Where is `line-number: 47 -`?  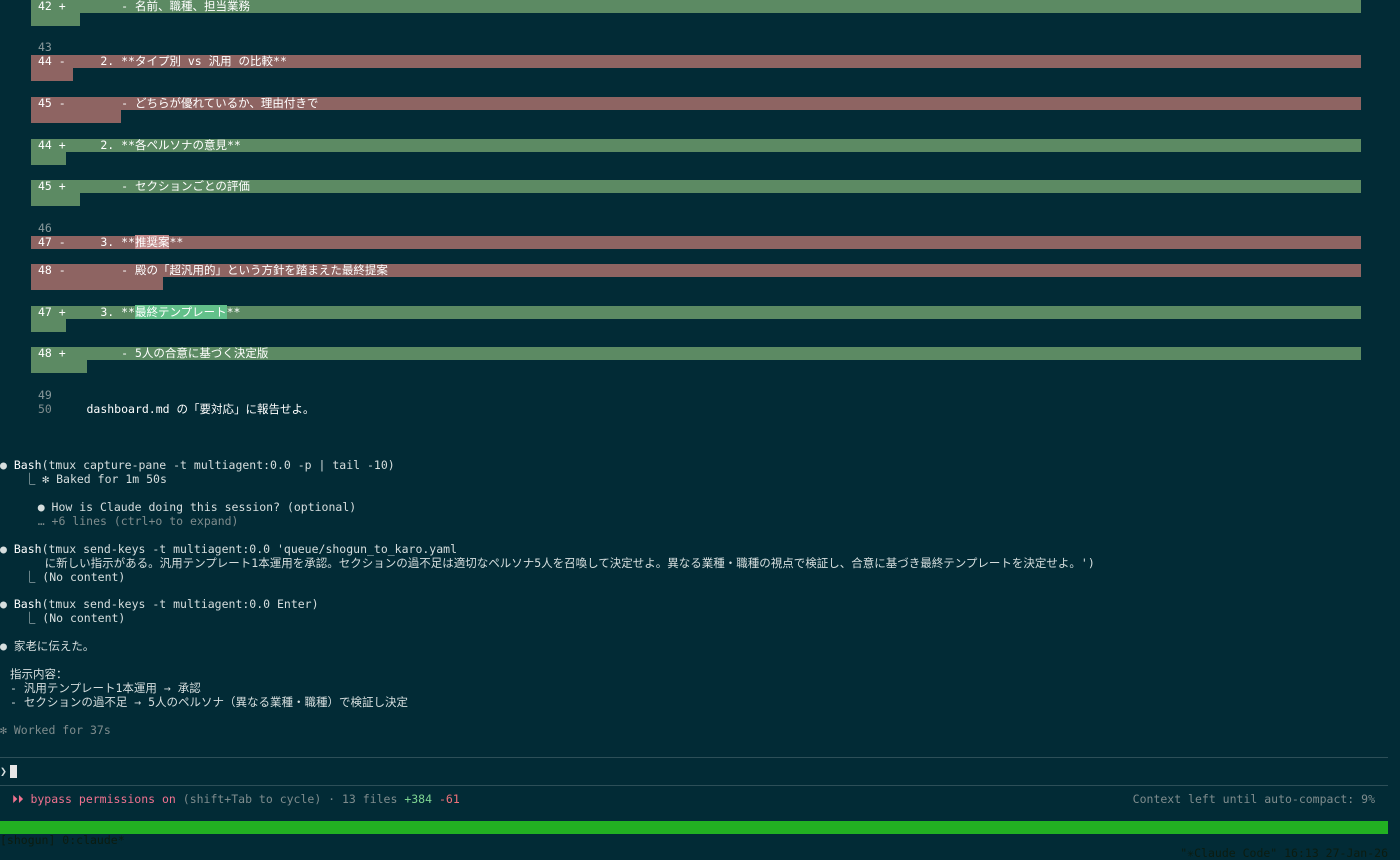
line-number: 47 - is located at coordinates (52, 242).